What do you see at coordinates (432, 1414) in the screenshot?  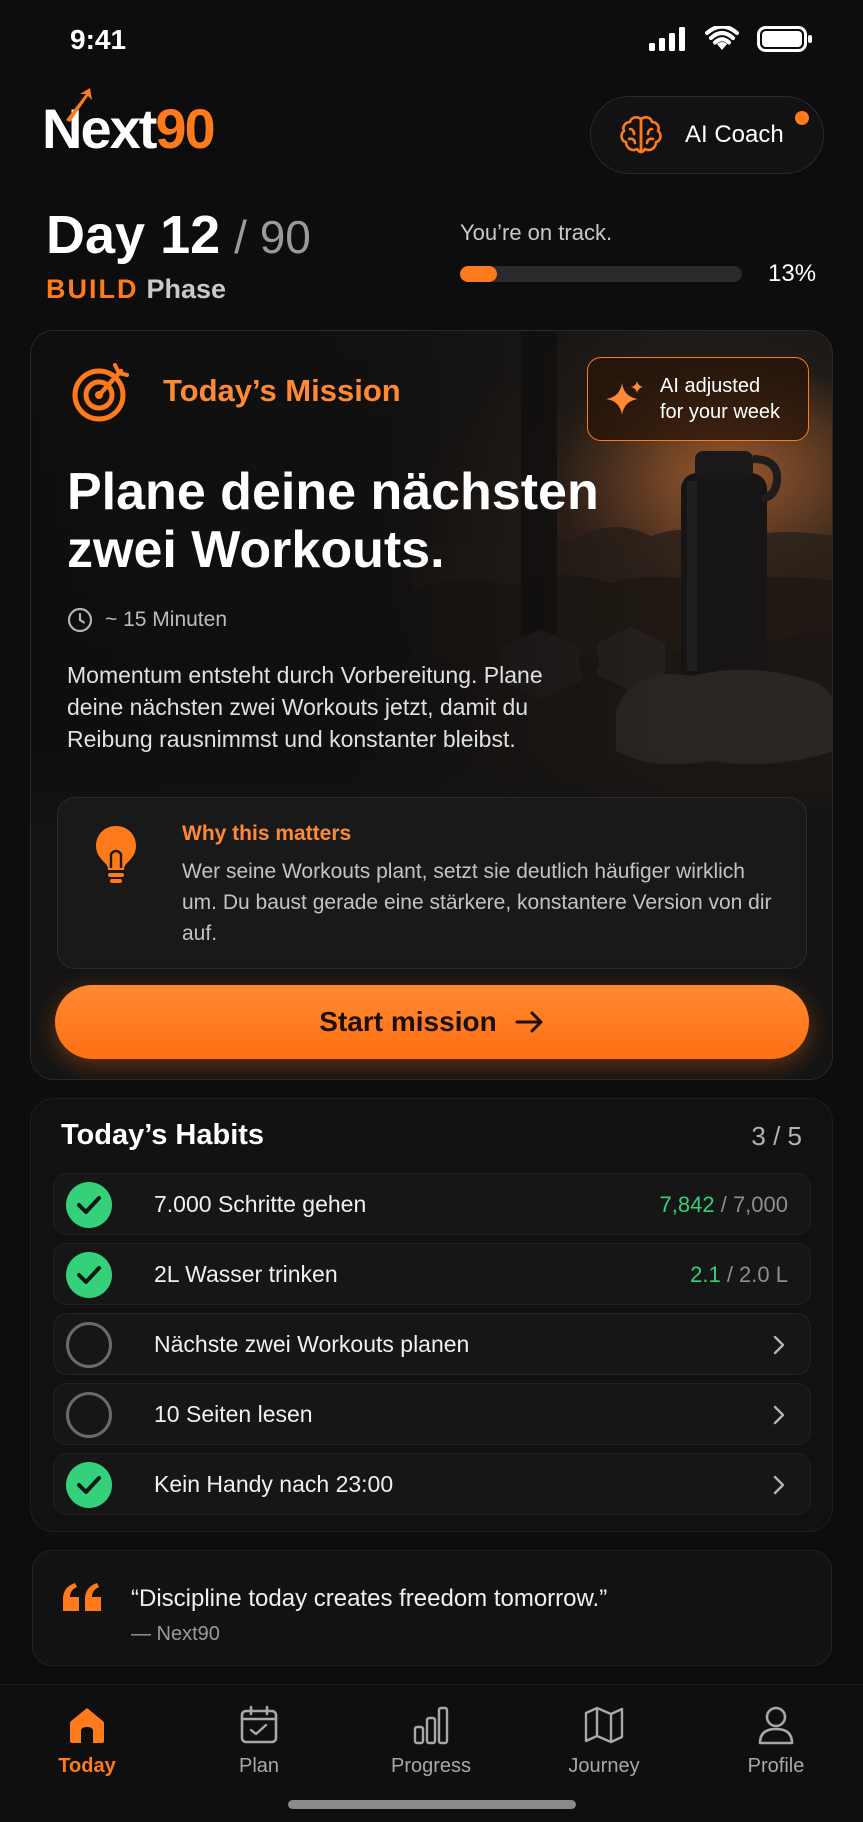 I see `habit-row-read: 10 Seiten lesen` at bounding box center [432, 1414].